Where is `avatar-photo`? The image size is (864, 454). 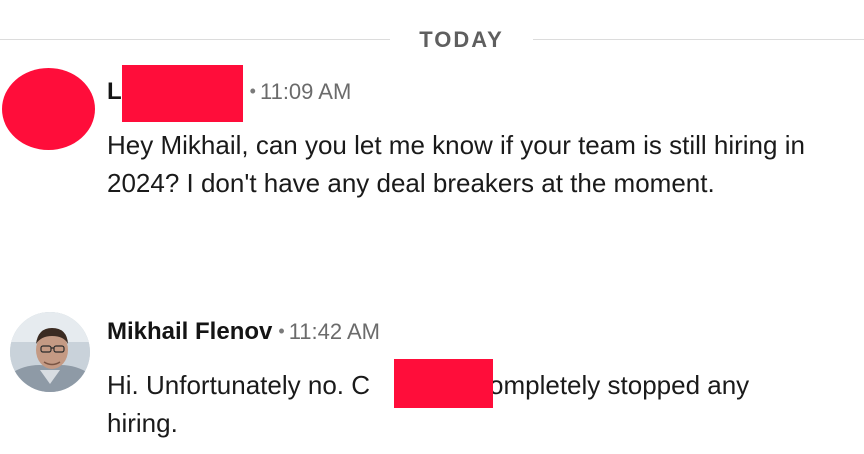
avatar-photo is located at coordinates (50, 352).